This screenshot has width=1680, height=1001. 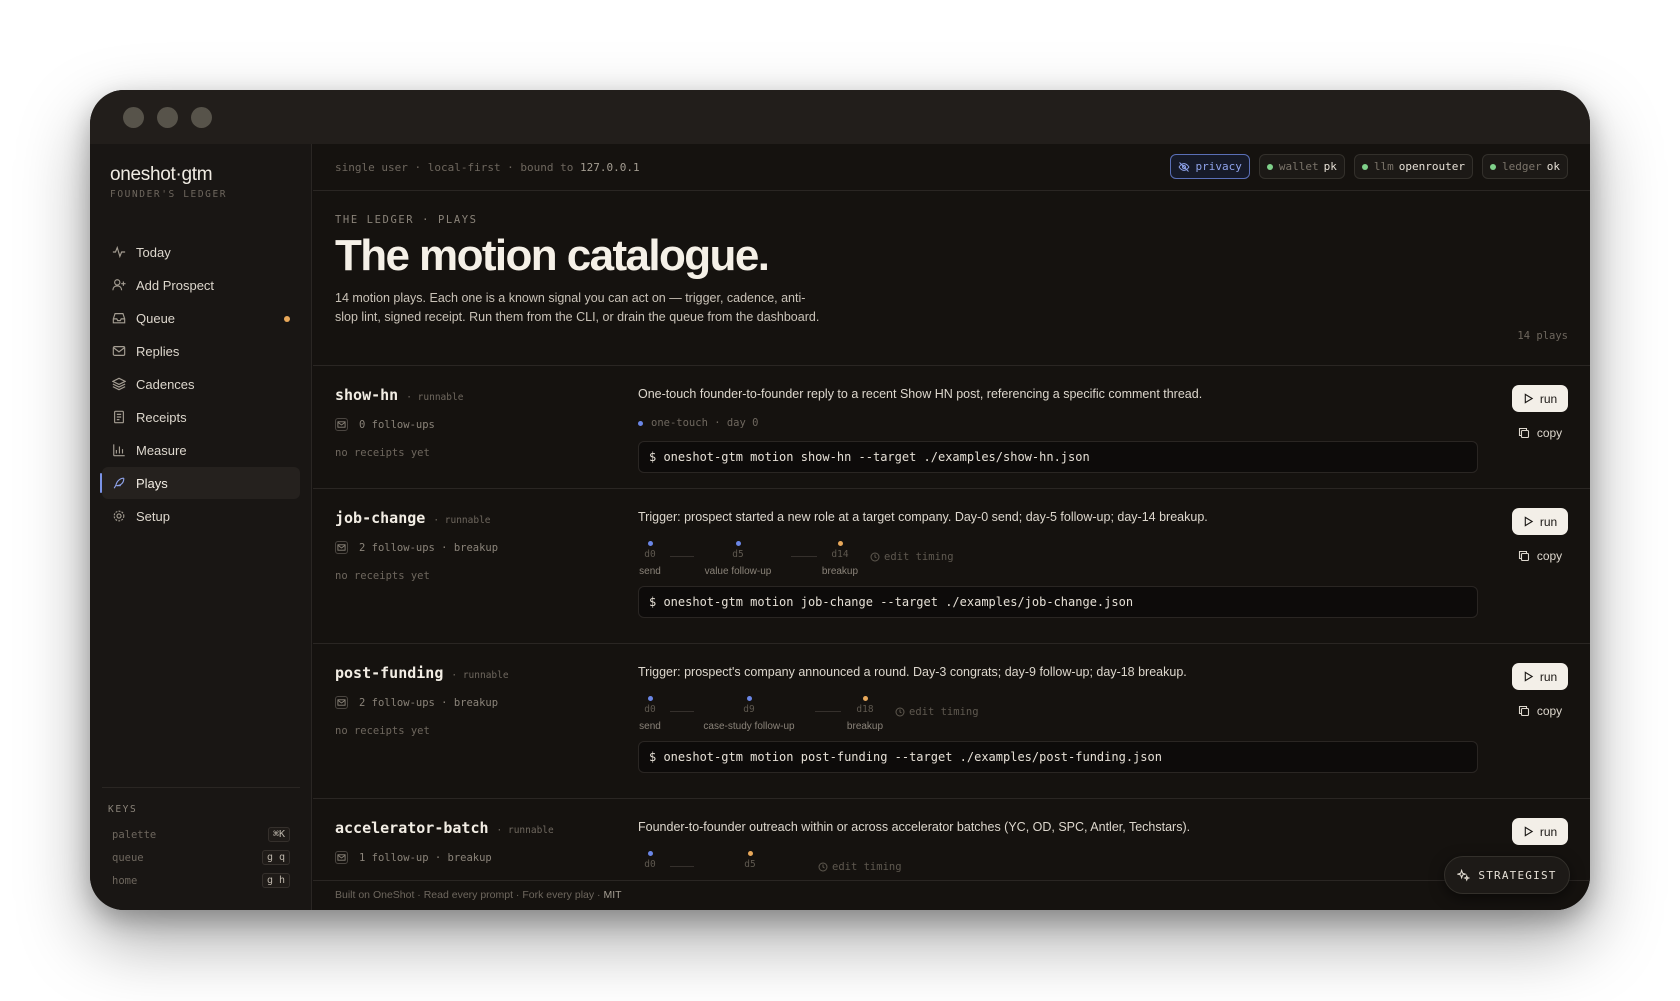 What do you see at coordinates (412, 828) in the screenshot?
I see `play-title: accelerator-batch` at bounding box center [412, 828].